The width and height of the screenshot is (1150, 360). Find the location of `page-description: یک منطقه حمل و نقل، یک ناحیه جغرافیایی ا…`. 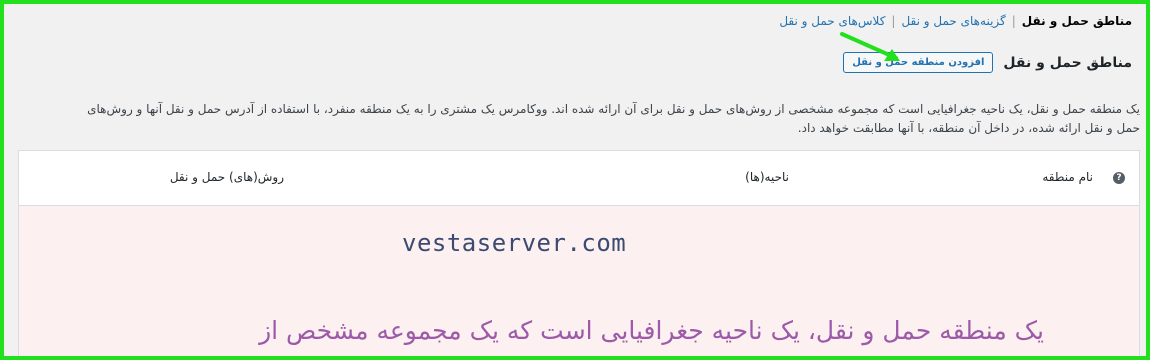

page-description: یک منطقه حمل و نقل، یک ناحیه جغرافیایی ا… is located at coordinates (572, 119).